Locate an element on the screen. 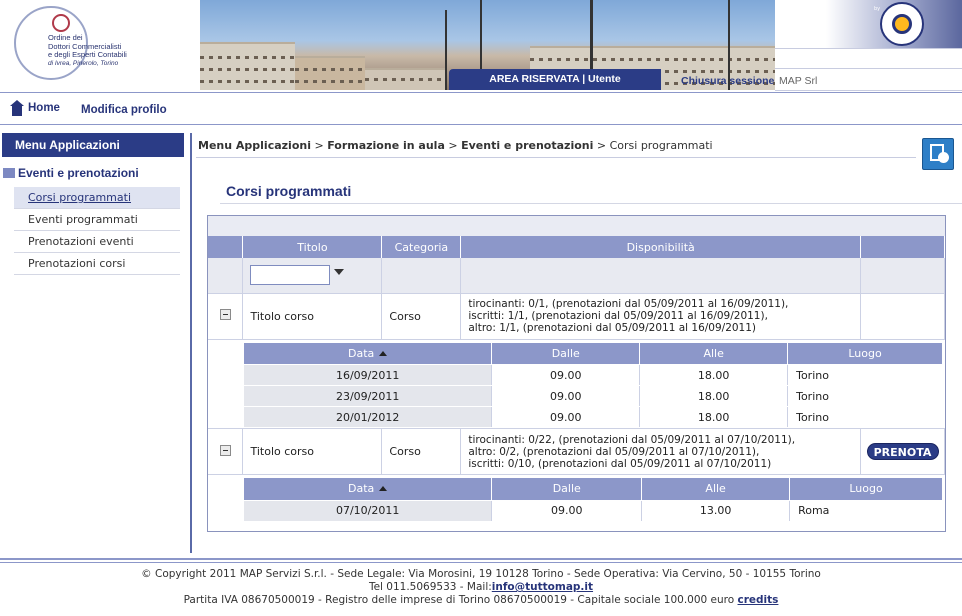 Image resolution: width=962 pixels, height=616 pixels. home-link: Home is located at coordinates (35, 108).